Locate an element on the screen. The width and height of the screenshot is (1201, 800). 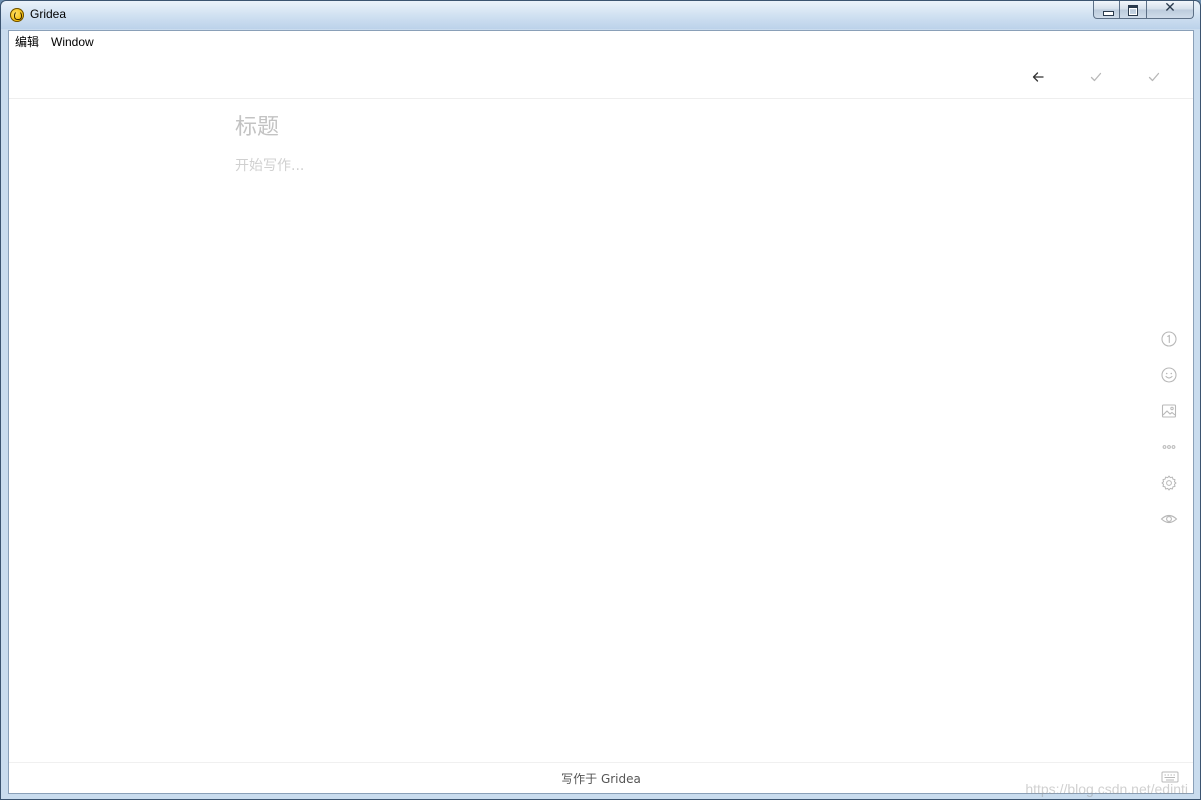
back-button is located at coordinates (1038, 77).